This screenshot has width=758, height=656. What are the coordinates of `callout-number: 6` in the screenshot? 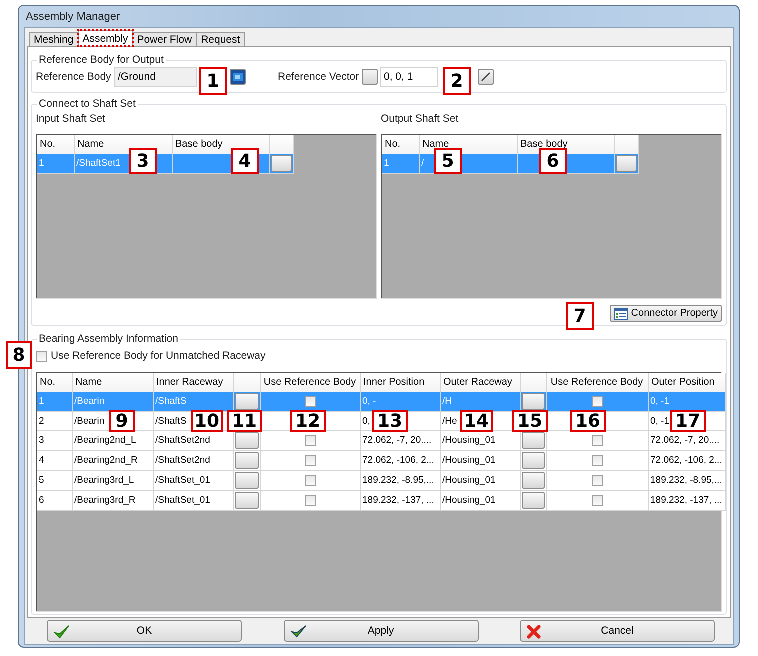 It's located at (553, 161).